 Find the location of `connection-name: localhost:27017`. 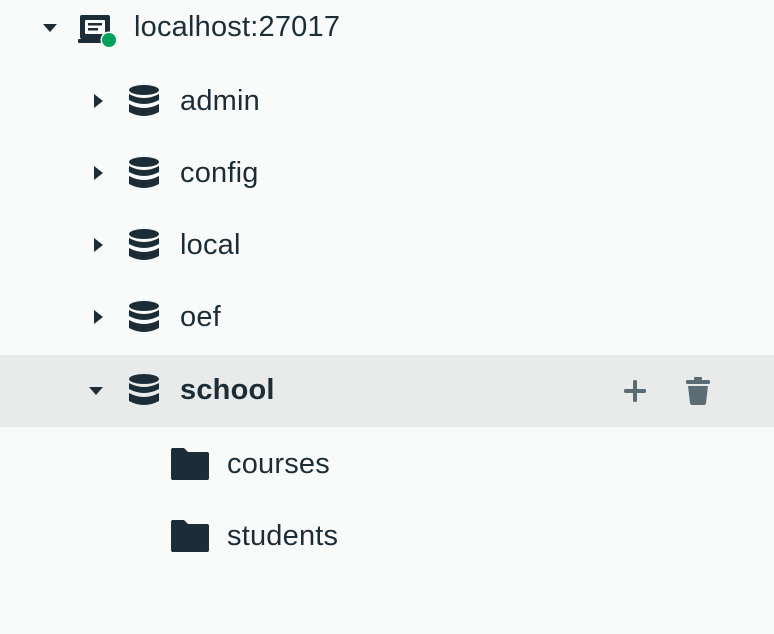

connection-name: localhost:27017 is located at coordinates (237, 27).